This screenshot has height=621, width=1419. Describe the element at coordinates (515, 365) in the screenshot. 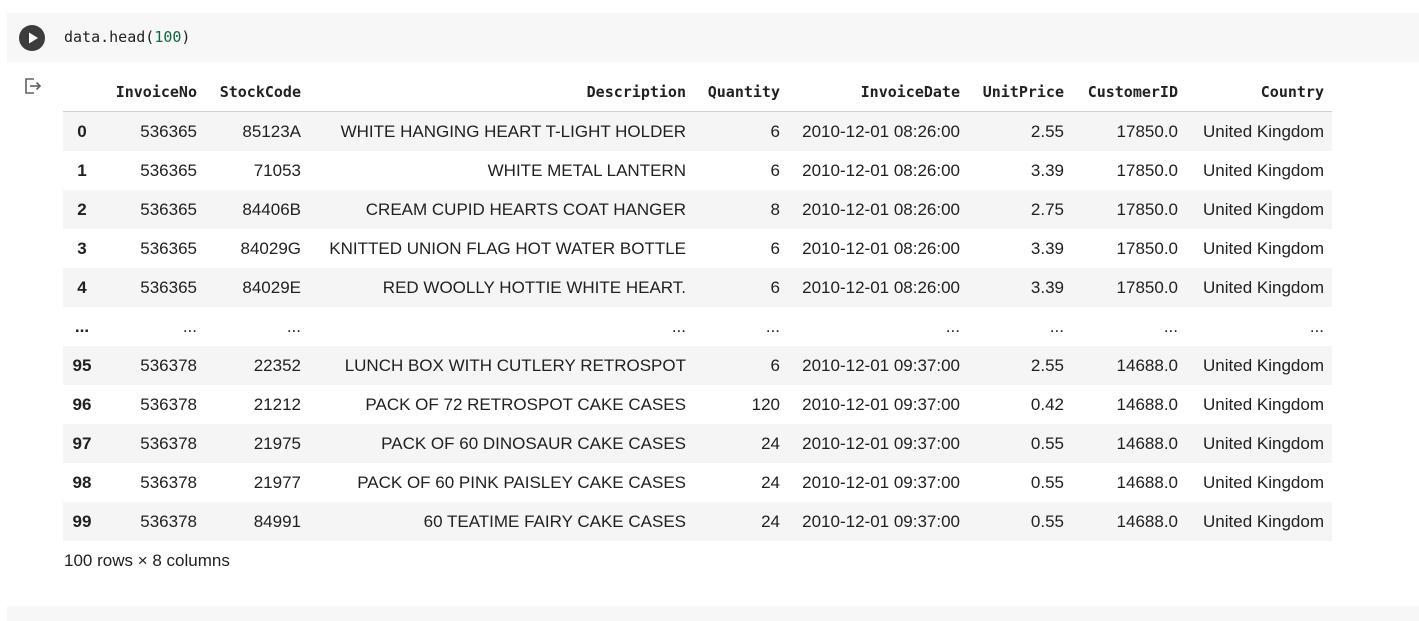

I see `table-cell-description: LUNCH BOX WITH CUTLERY RETROSPOT` at that location.